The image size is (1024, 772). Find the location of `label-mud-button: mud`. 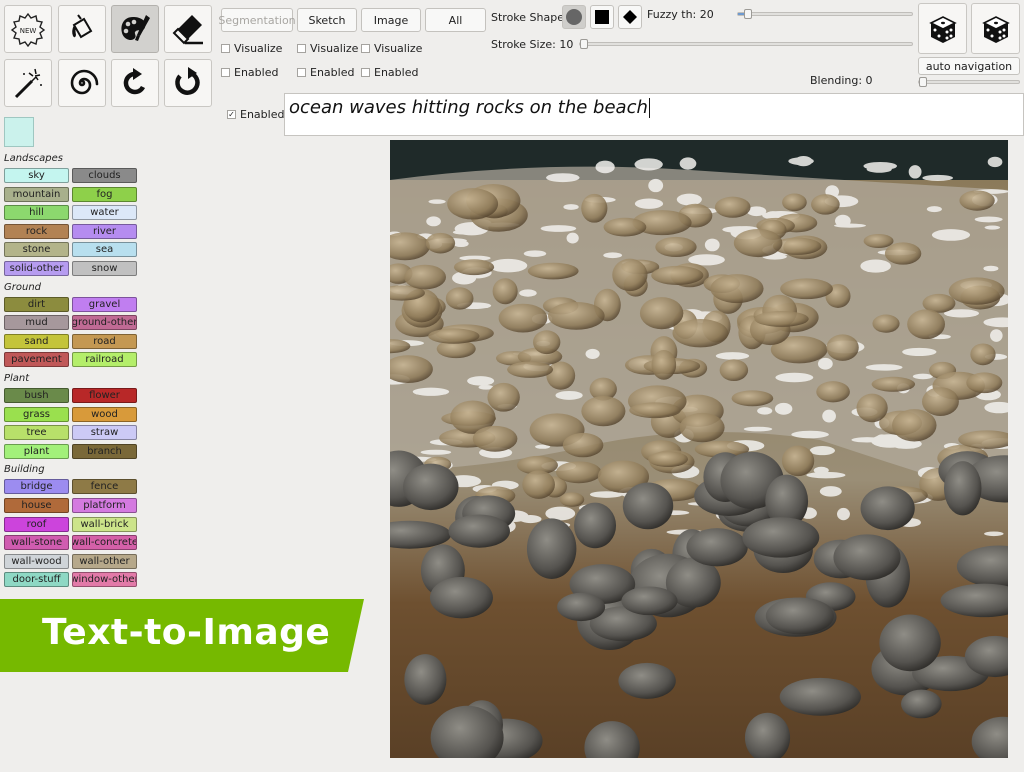

label-mud-button: mud is located at coordinates (36, 323).